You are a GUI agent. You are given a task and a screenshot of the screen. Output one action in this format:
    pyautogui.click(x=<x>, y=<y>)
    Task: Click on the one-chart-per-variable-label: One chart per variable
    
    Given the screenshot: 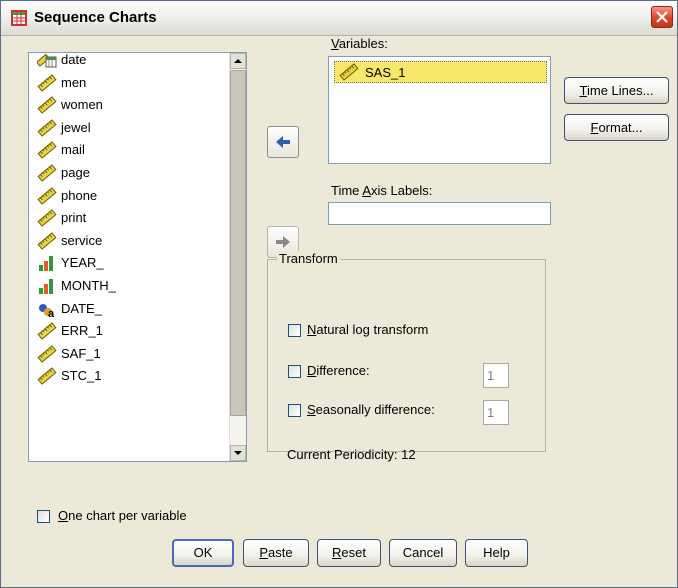 What is the action you would take?
    pyautogui.click(x=122, y=515)
    